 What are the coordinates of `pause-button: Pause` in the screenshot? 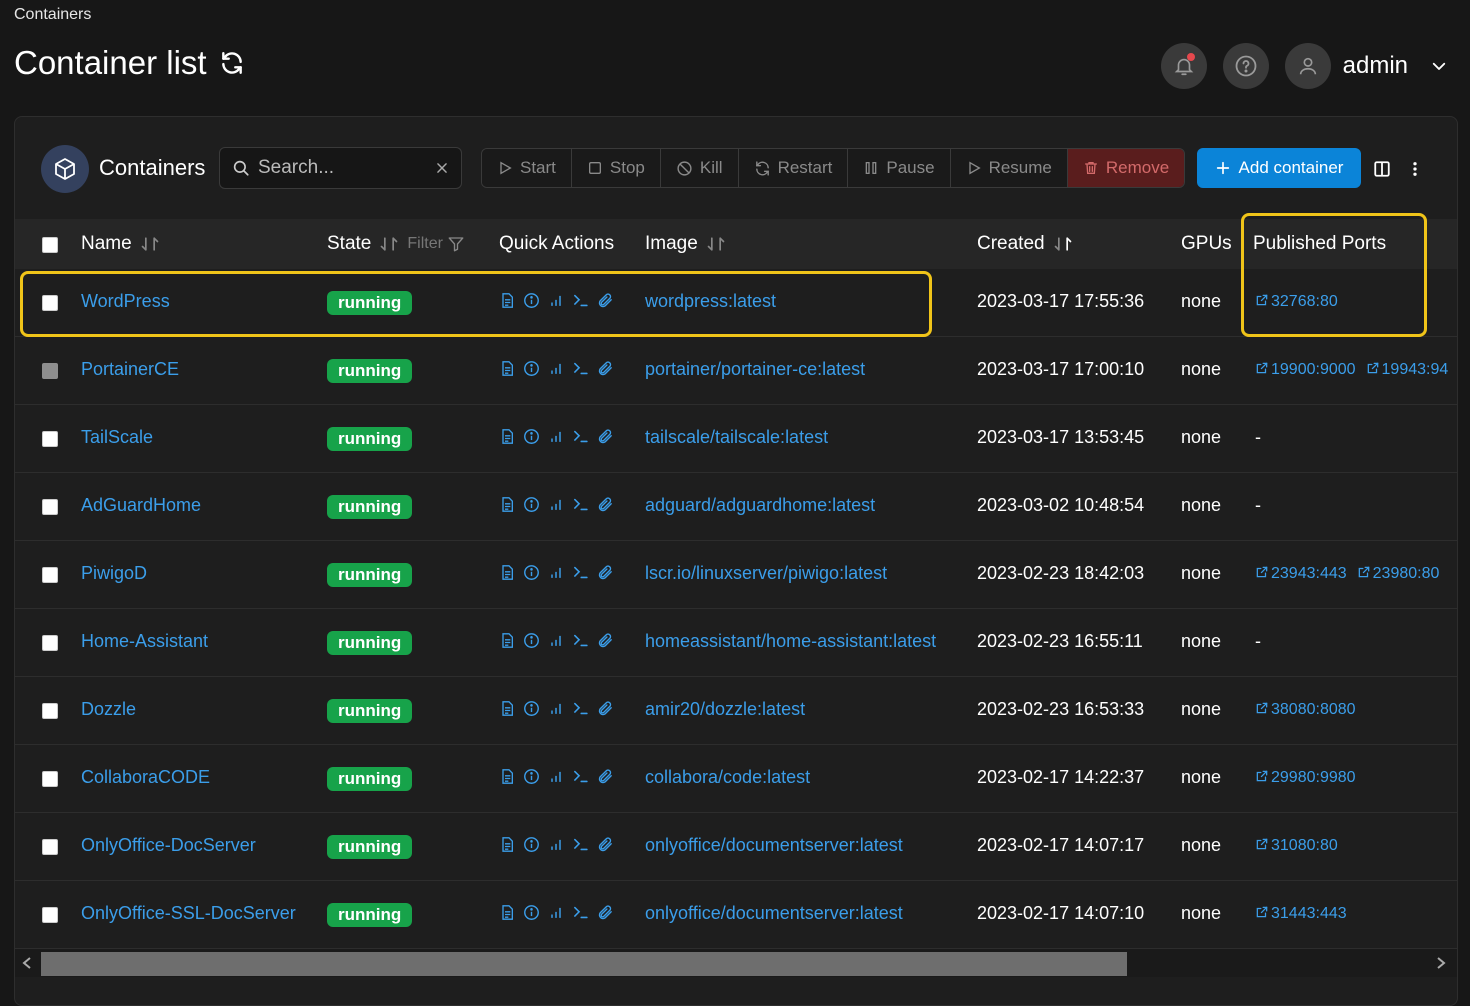 It's located at (899, 168).